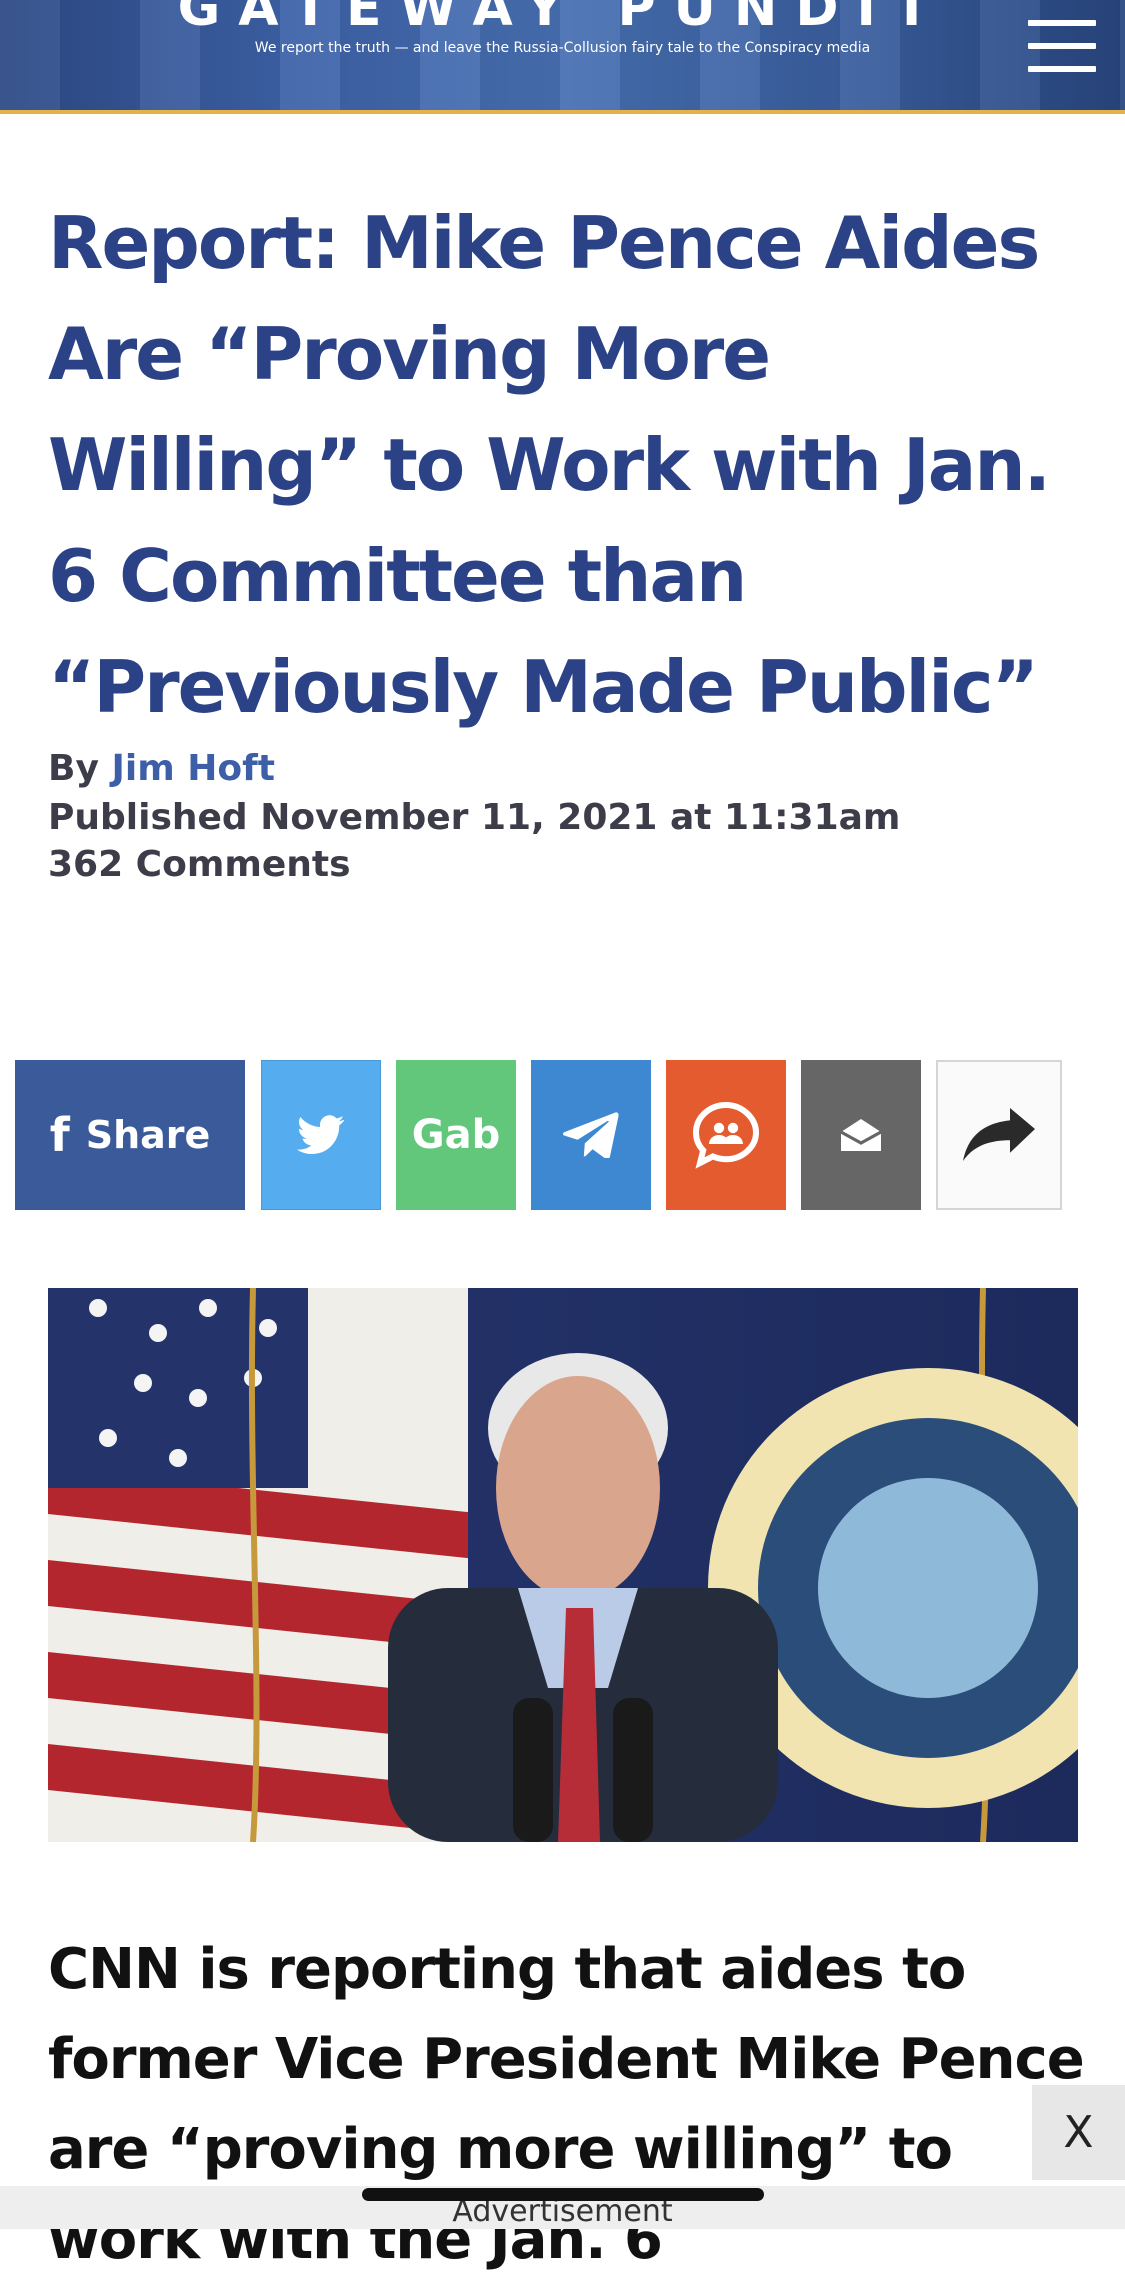 This screenshot has height=2285, width=1125. I want to click on ad-close-button: X, so click(1078, 2132).